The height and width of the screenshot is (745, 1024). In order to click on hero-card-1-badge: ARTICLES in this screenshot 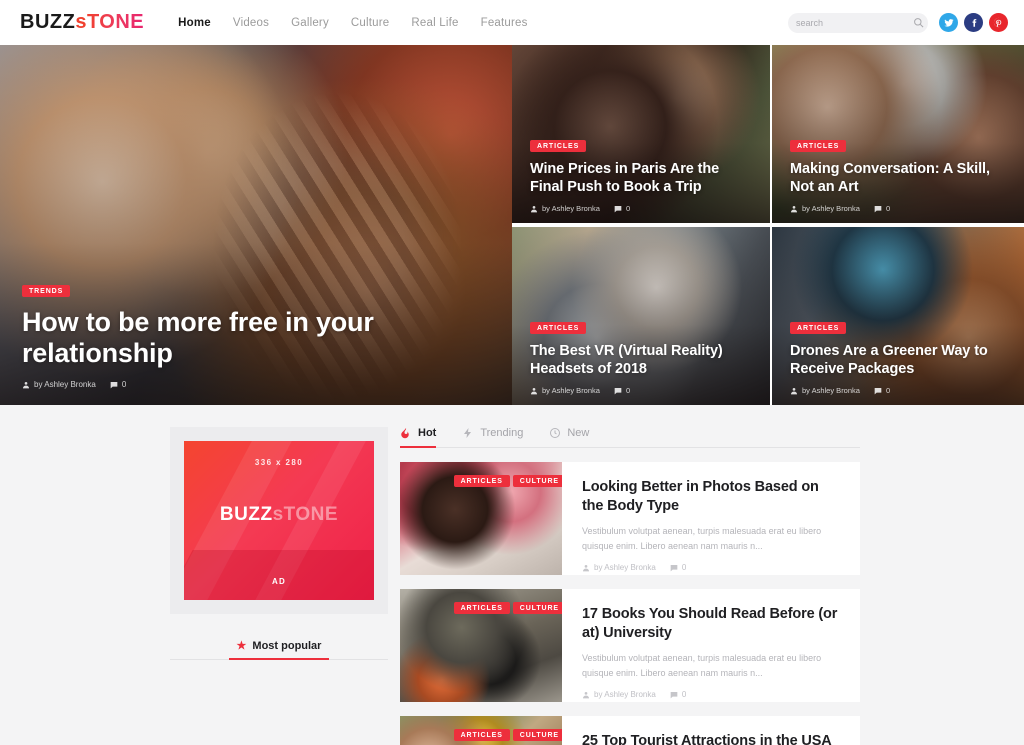, I will do `click(558, 146)`.